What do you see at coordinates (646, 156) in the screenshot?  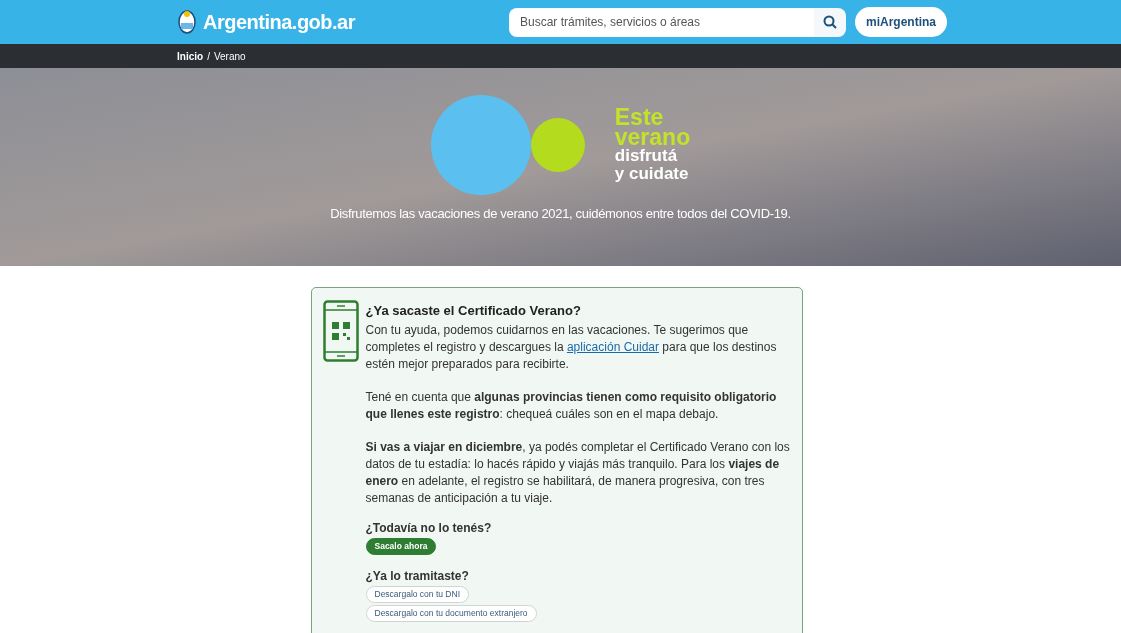 I see `slogan-subline: disfrutá` at bounding box center [646, 156].